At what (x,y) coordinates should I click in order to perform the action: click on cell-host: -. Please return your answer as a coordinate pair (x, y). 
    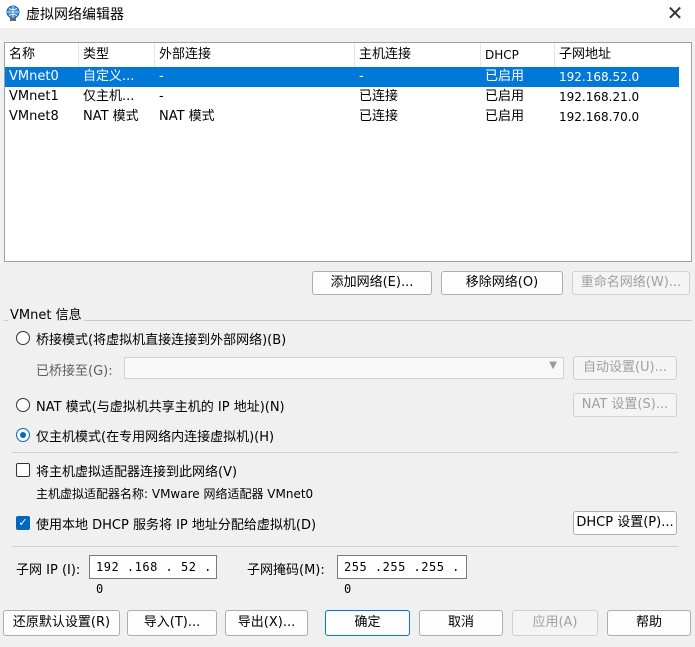
    Looking at the image, I should click on (361, 76).